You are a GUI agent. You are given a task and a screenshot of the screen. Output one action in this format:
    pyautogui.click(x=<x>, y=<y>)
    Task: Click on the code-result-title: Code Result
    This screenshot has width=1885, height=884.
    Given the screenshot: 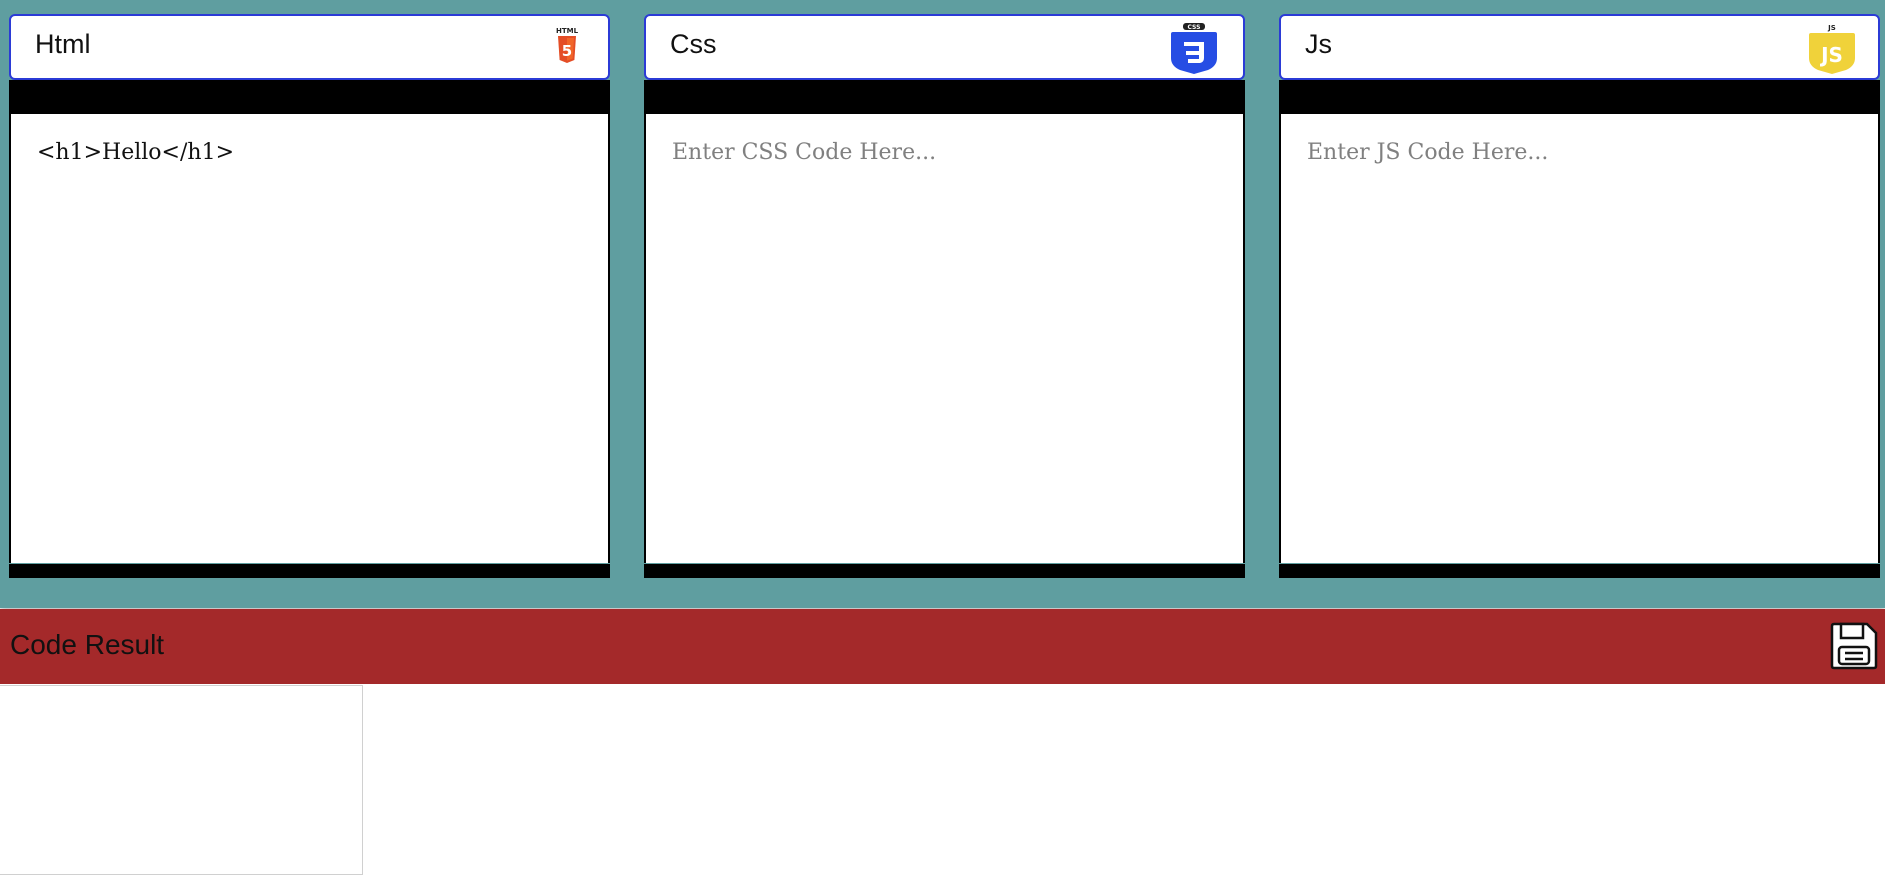 What is the action you would take?
    pyautogui.click(x=87, y=644)
    